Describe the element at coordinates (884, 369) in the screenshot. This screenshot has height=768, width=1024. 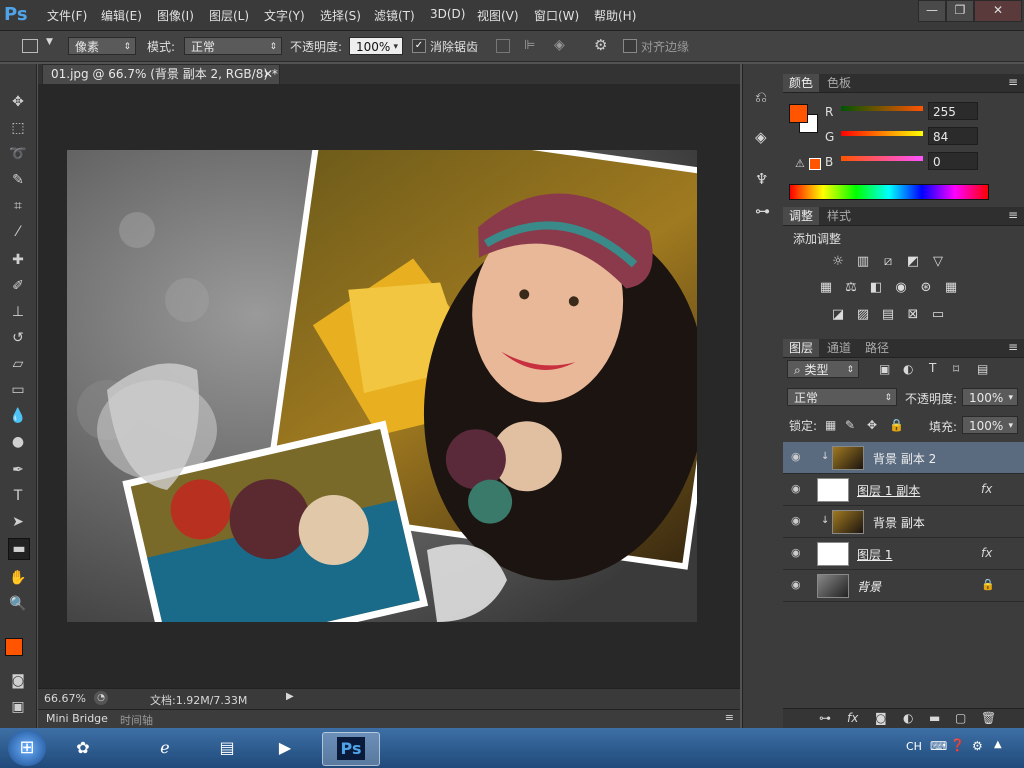
I see `filter-pixel-icon: ▣` at that location.